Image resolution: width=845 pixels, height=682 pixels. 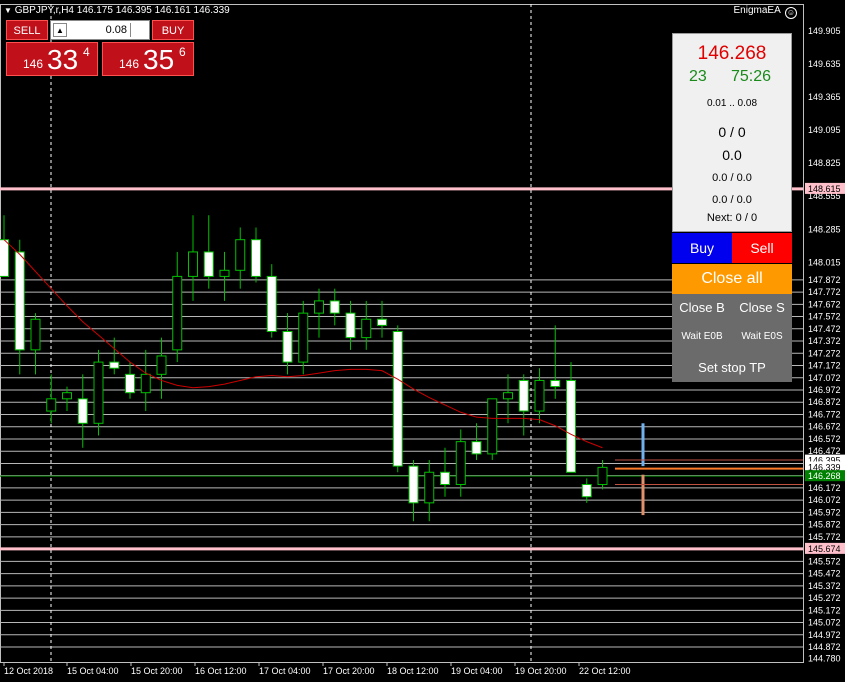 I want to click on price-axis-label: 145.172, so click(x=824, y=610).